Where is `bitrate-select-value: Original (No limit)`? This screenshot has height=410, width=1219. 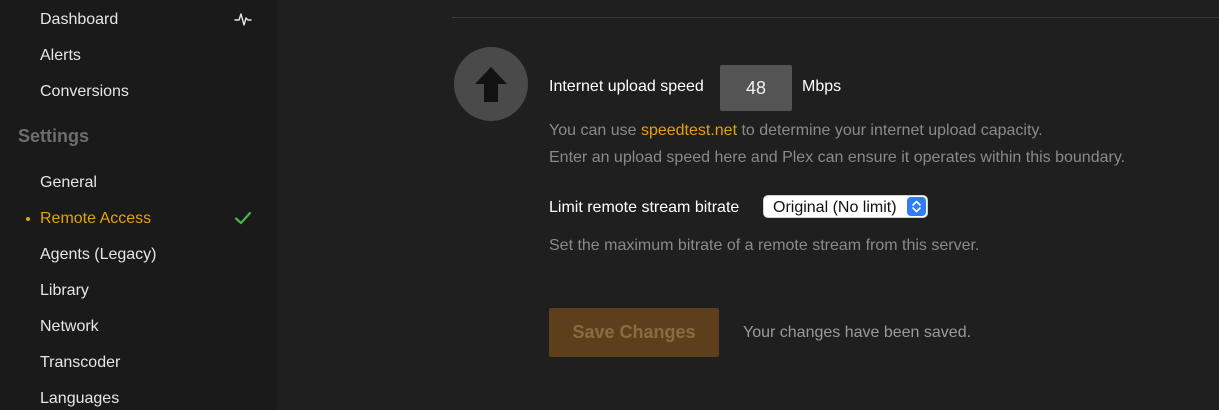 bitrate-select-value: Original (No limit) is located at coordinates (835, 207).